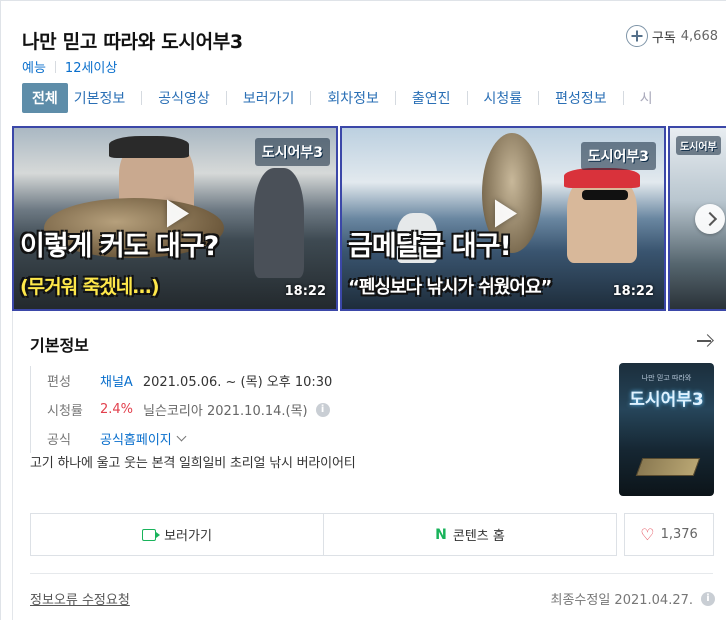 The image size is (726, 620). I want to click on info-label: 시청률, so click(65, 411).